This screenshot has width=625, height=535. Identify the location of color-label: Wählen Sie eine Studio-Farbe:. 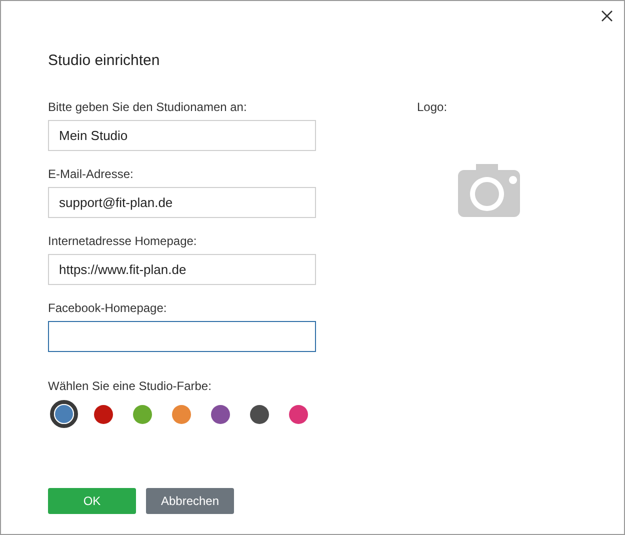
(130, 386).